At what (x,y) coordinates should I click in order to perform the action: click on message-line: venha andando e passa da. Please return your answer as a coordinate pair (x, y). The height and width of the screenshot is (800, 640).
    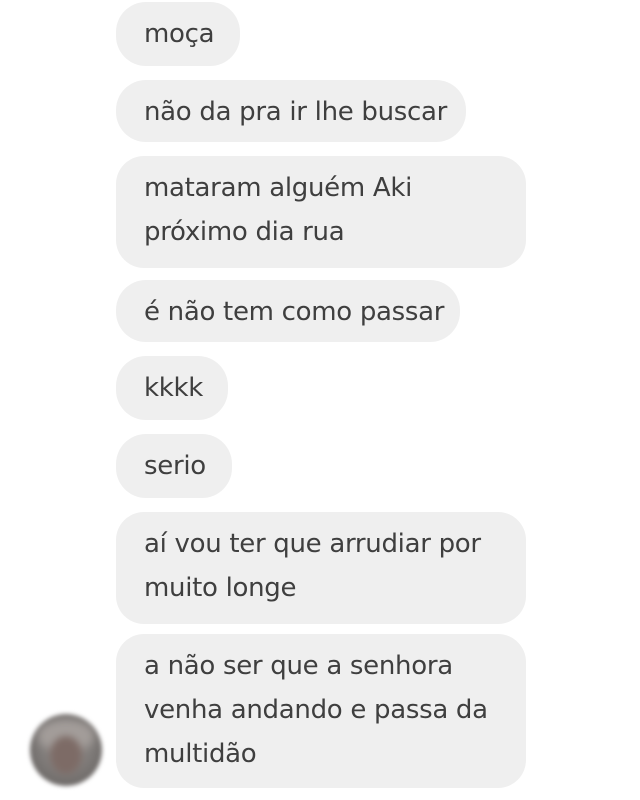
    Looking at the image, I should click on (316, 710).